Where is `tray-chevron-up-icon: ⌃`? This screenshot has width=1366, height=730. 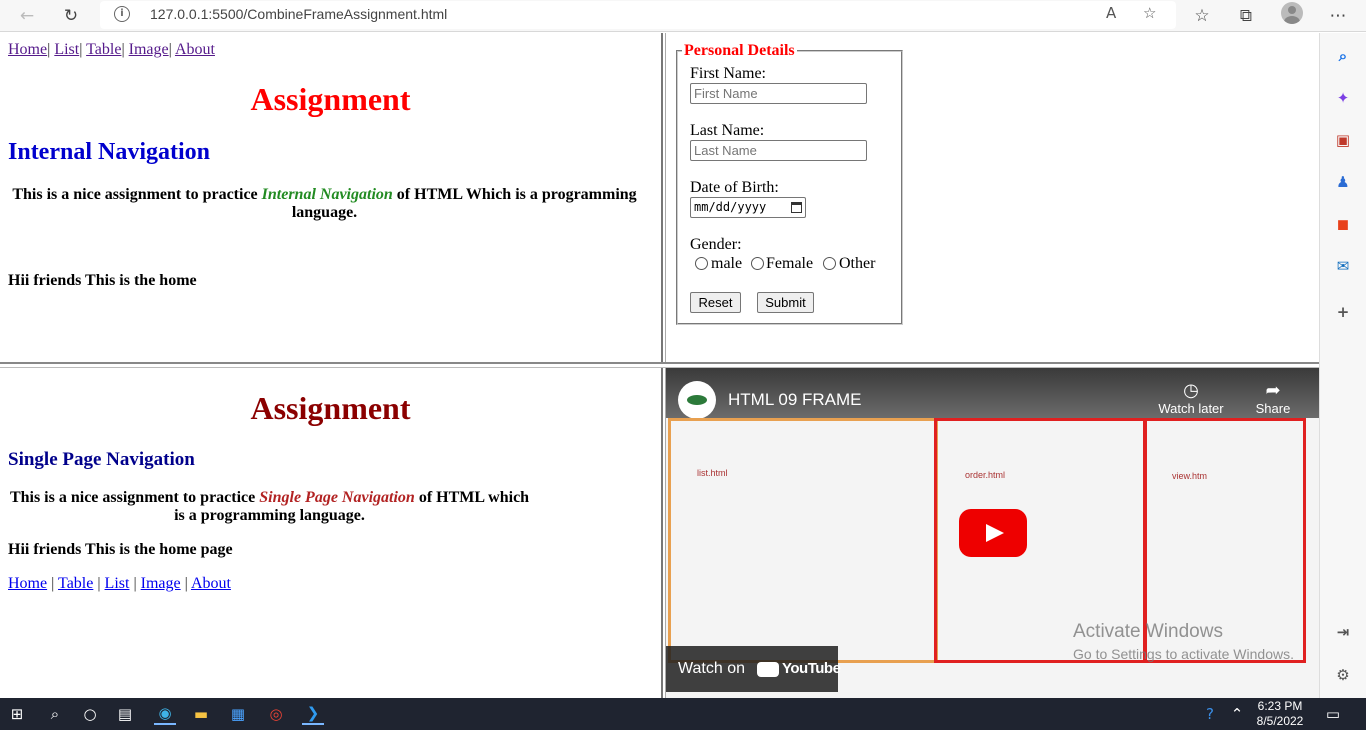 tray-chevron-up-icon: ⌃ is located at coordinates (1237, 714).